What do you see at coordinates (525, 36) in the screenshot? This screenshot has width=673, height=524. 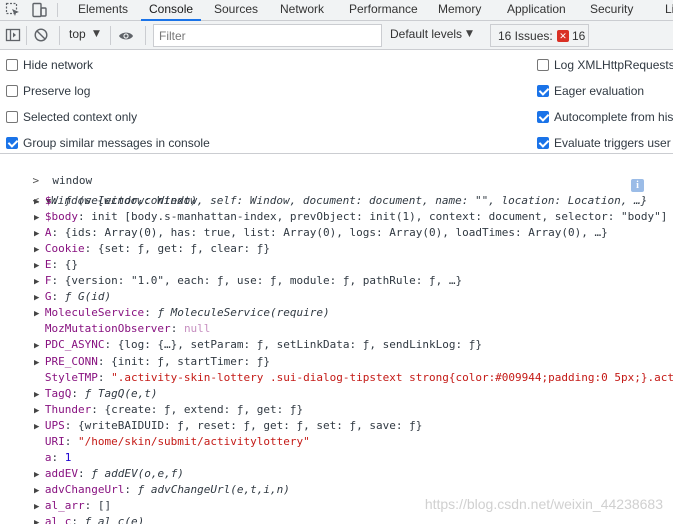 I see `issues-label: 16 Issues:` at bounding box center [525, 36].